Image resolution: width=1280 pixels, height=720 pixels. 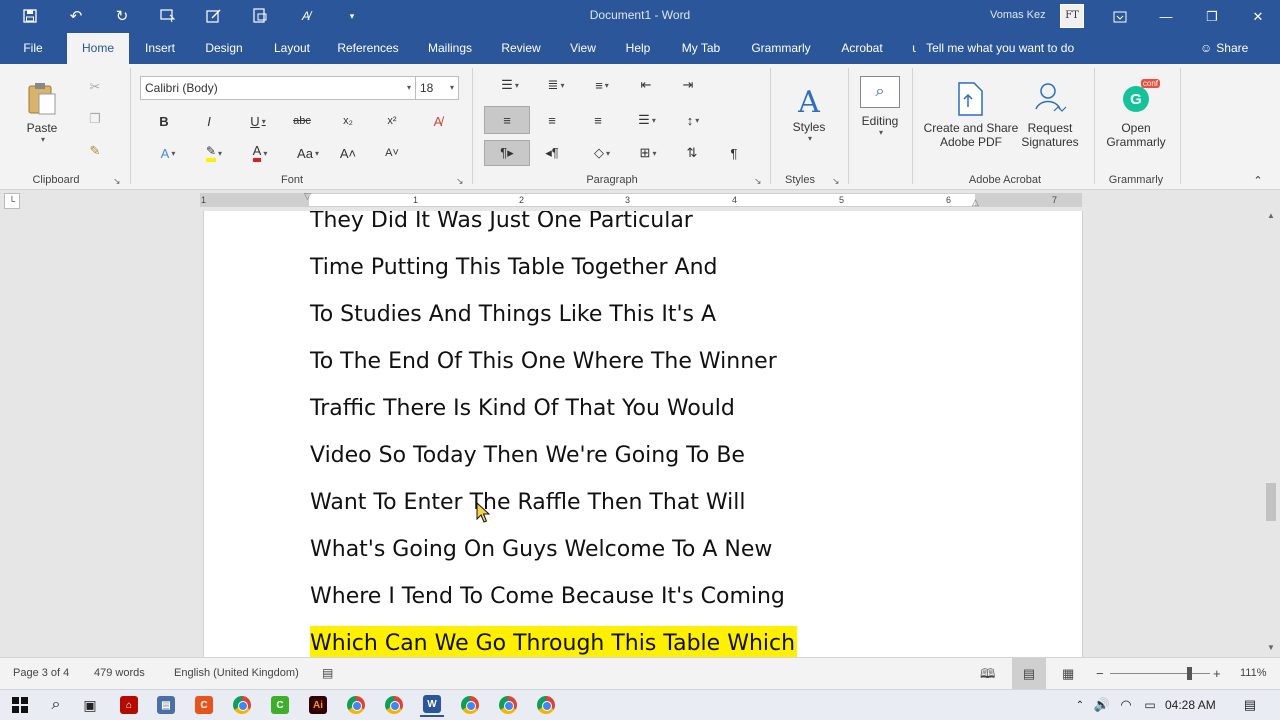 I want to click on create-share-pdf-button: Create and Share Adobe PDF, so click(x=971, y=115).